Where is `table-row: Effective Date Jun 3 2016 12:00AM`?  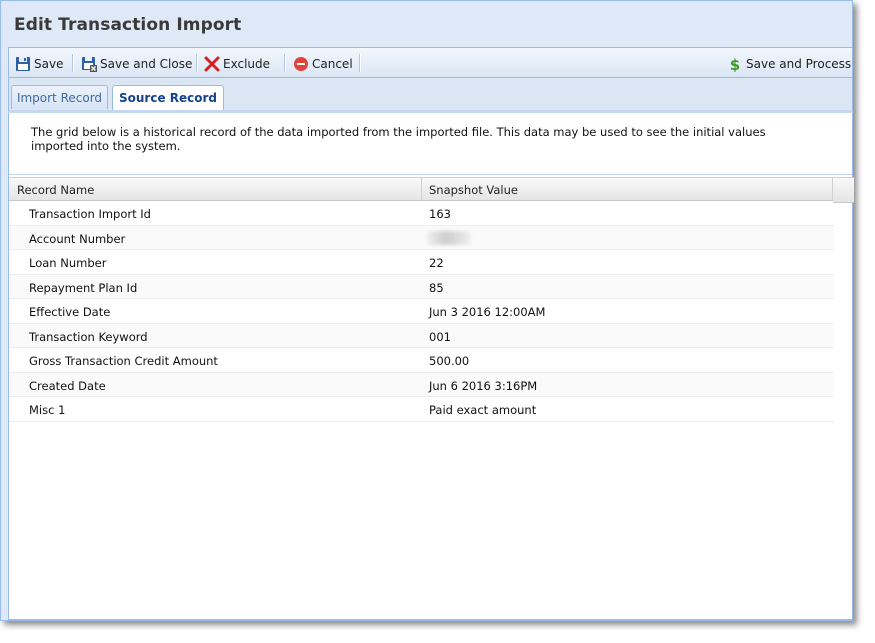
table-row: Effective Date Jun 3 2016 12:00AM is located at coordinates (421, 311).